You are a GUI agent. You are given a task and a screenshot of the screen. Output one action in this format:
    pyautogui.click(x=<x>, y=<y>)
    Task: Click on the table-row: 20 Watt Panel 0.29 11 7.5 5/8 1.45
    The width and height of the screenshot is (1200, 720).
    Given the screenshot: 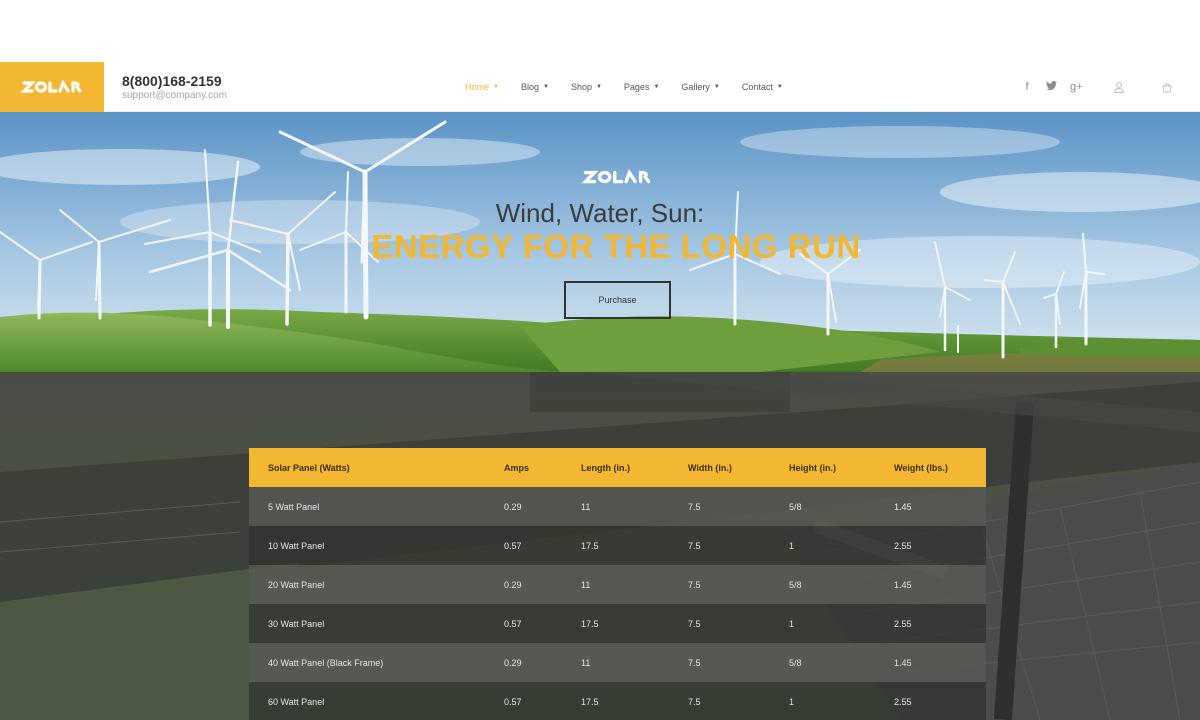 What is the action you would take?
    pyautogui.click(x=617, y=584)
    